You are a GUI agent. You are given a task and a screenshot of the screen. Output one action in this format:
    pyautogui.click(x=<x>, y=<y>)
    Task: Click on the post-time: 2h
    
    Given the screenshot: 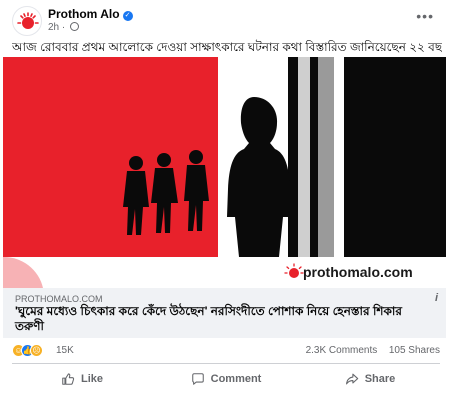 What is the action you would take?
    pyautogui.click(x=53, y=27)
    